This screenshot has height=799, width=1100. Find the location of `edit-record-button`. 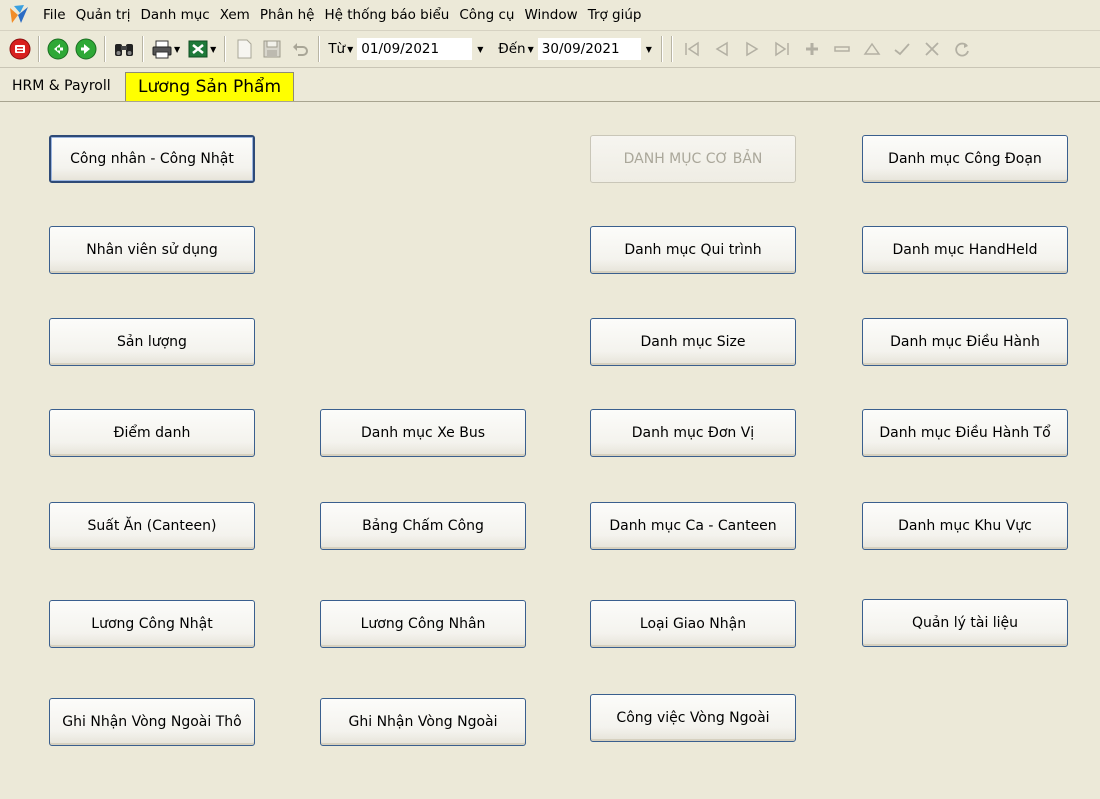

edit-record-button is located at coordinates (872, 49).